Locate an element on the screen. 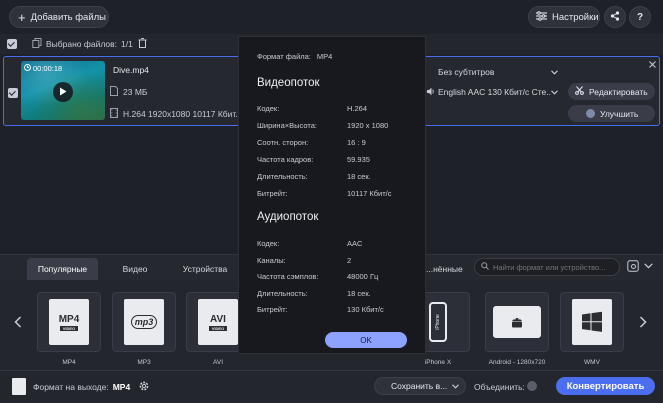  format-settings-button is located at coordinates (634, 267).